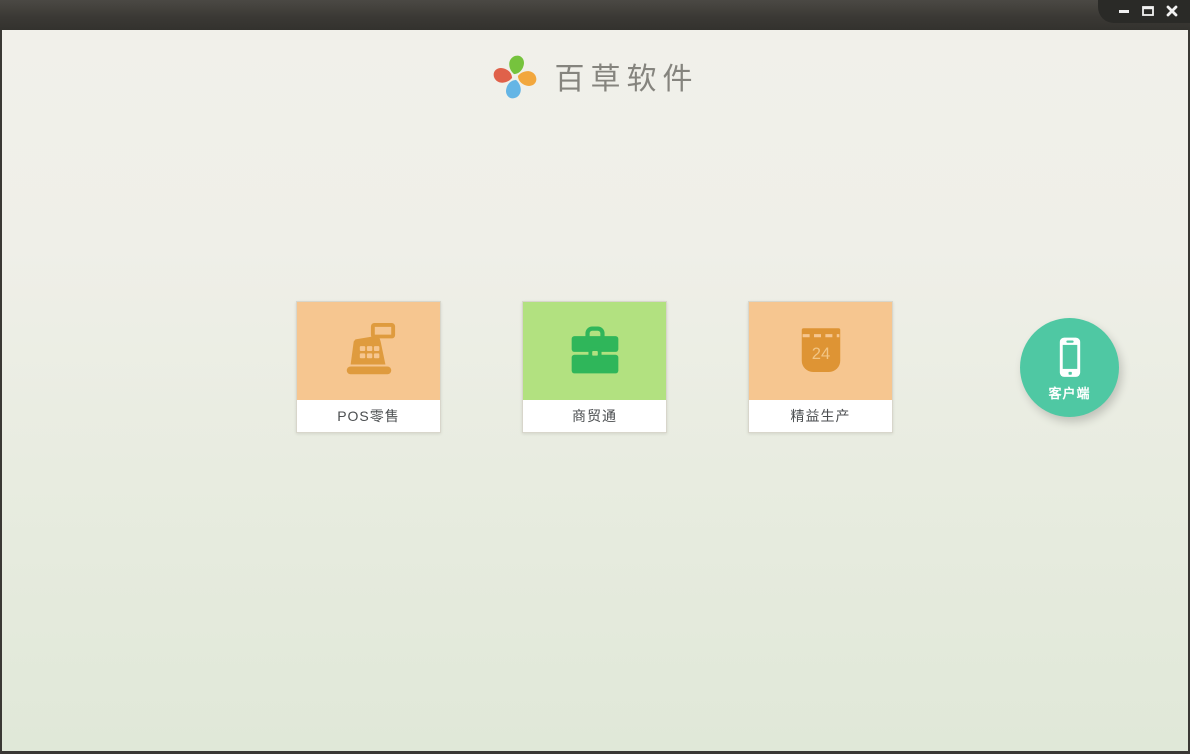  I want to click on product-card-trade: 商贸通, so click(594, 367).